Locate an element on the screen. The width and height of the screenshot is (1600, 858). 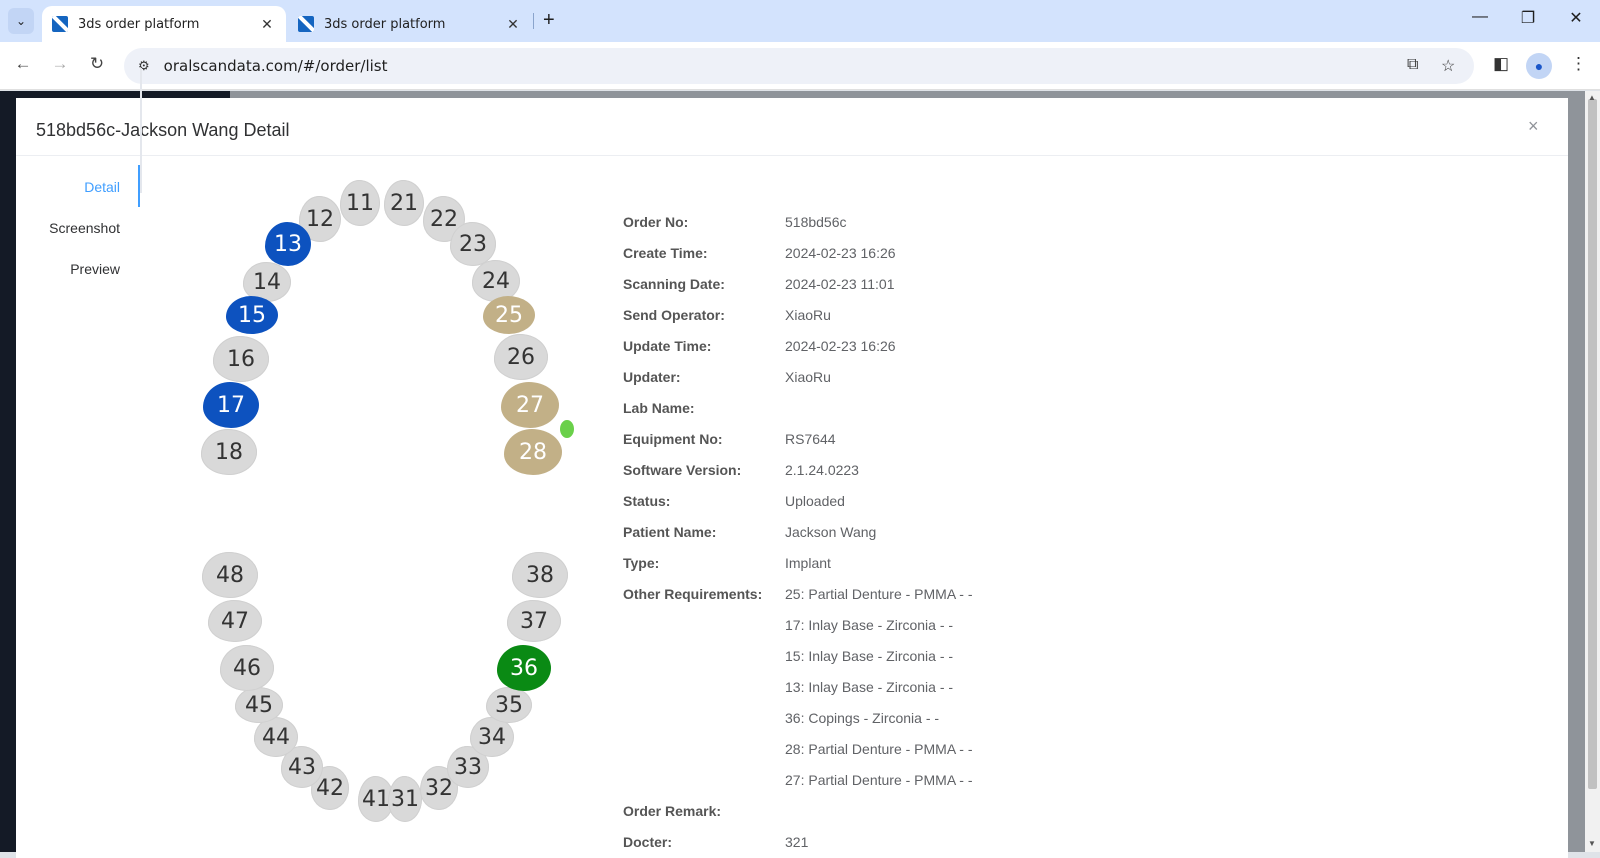
url-text: oralscandata.com/#/order/list is located at coordinates (275, 66).